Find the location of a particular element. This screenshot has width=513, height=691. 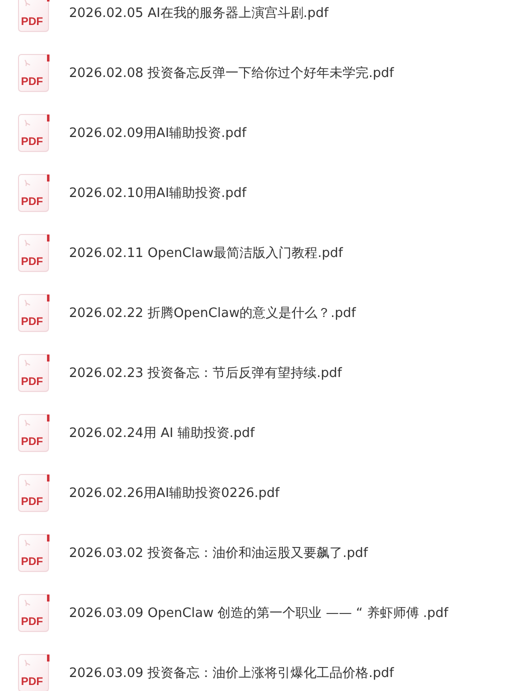

file-name-link: 2026.02.22 折腾OpenClaw的意义是什么？.pdf is located at coordinates (212, 313).